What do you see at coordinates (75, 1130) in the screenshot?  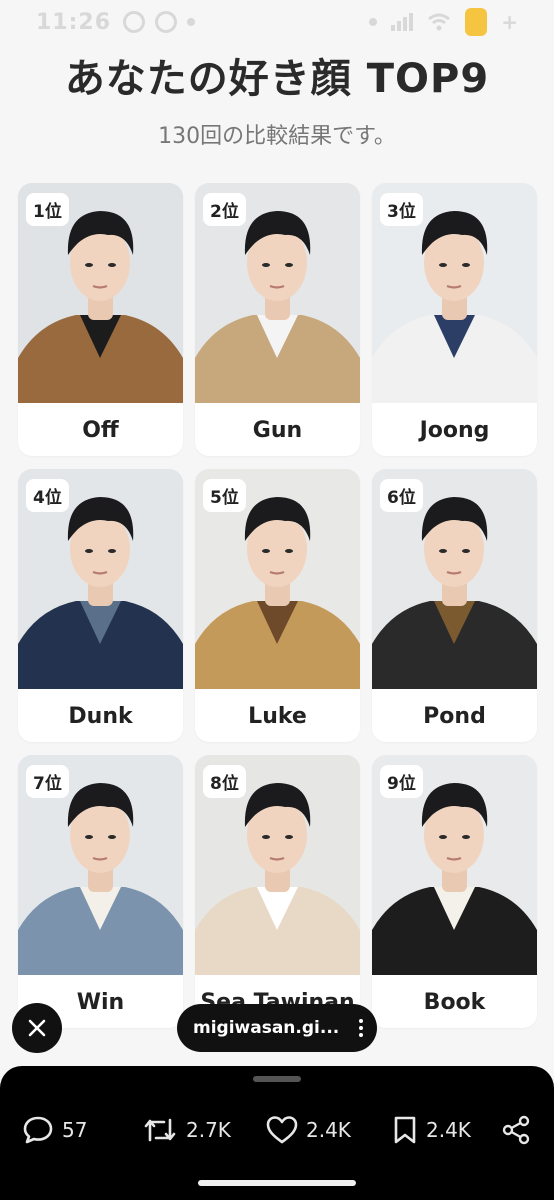 I see `reply-count: 57` at bounding box center [75, 1130].